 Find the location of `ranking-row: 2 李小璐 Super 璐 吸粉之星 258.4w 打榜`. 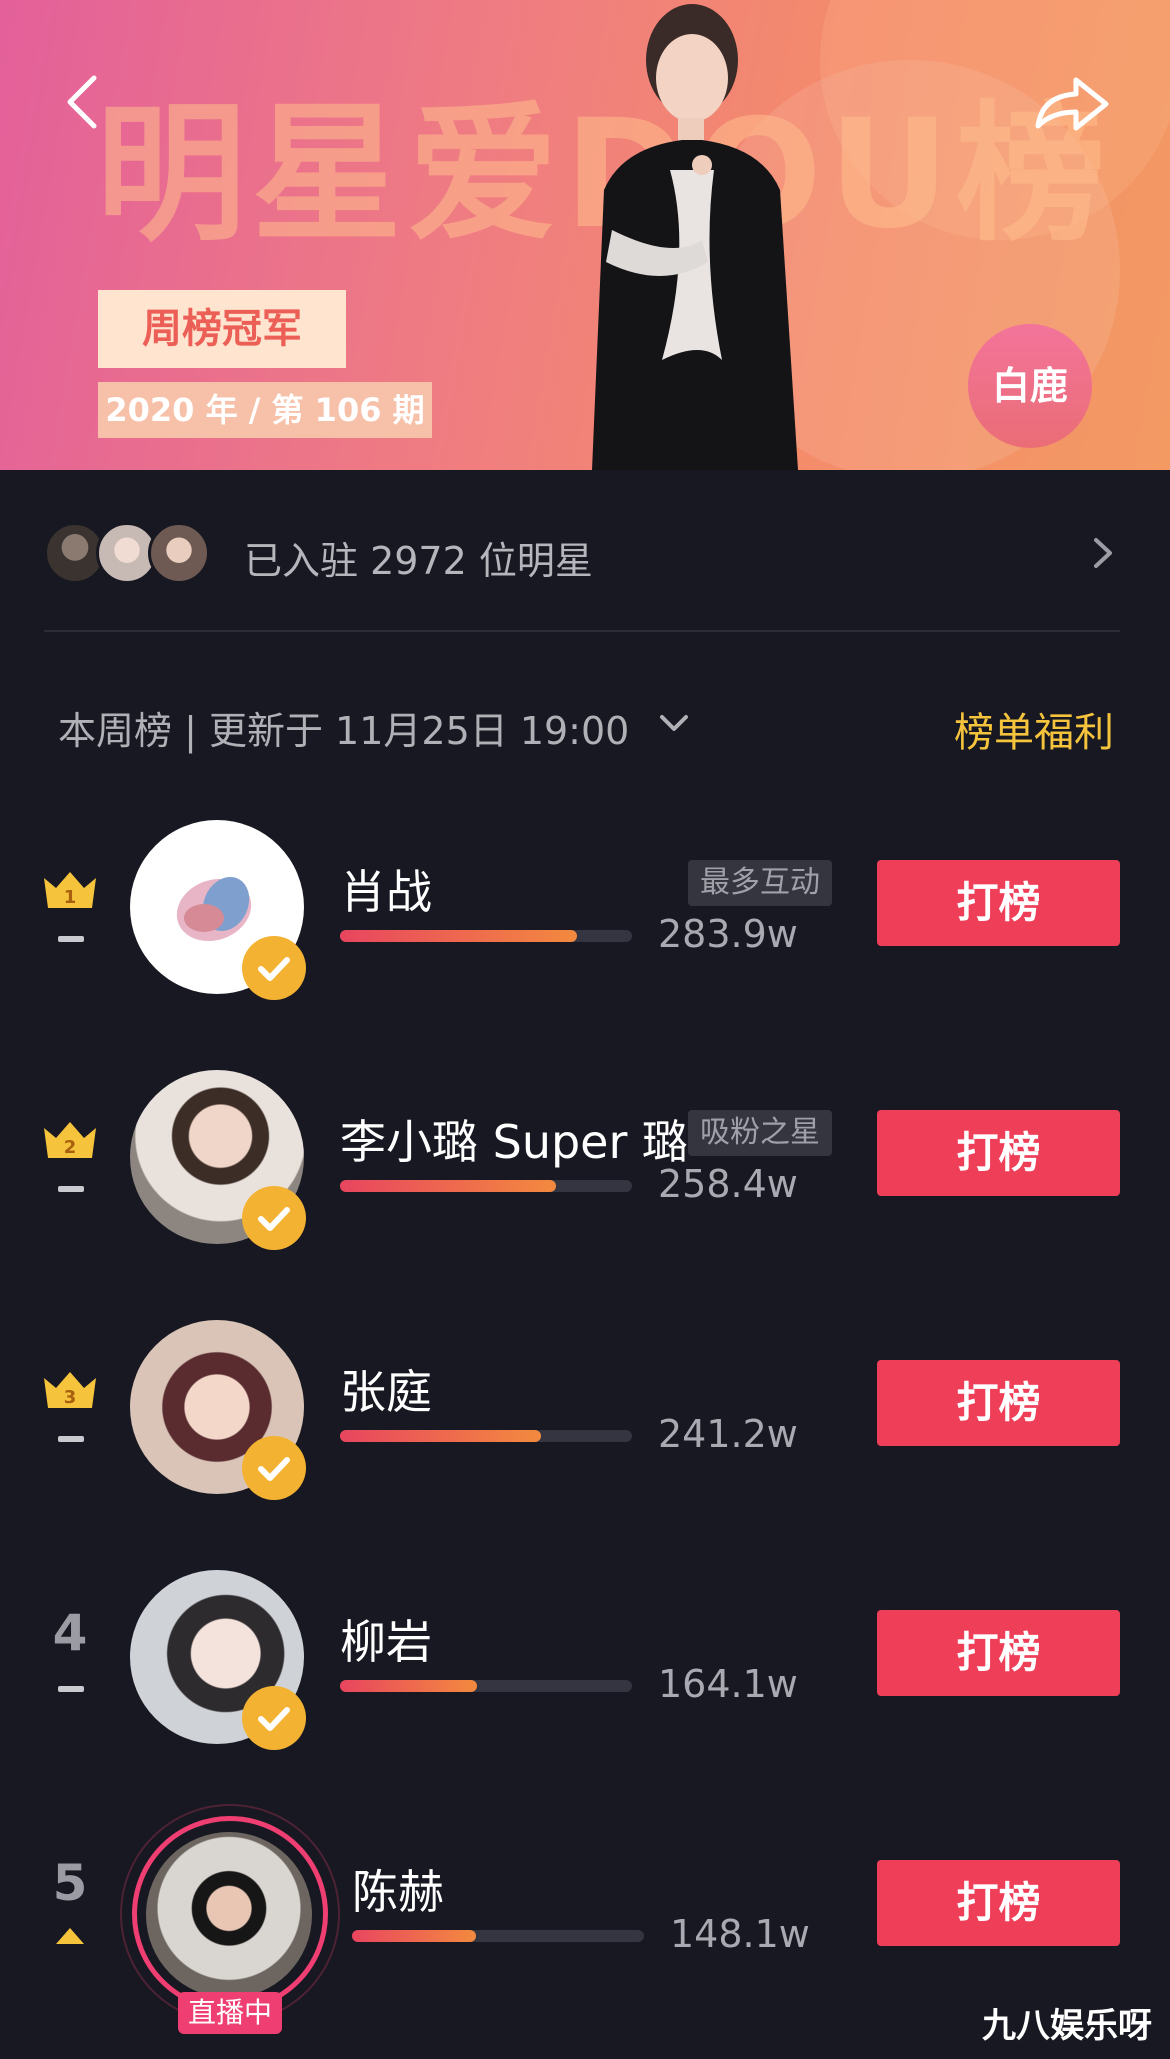

ranking-row: 2 李小璐 Super 璐 吸粉之星 258.4w 打榜 is located at coordinates (585, 1170).